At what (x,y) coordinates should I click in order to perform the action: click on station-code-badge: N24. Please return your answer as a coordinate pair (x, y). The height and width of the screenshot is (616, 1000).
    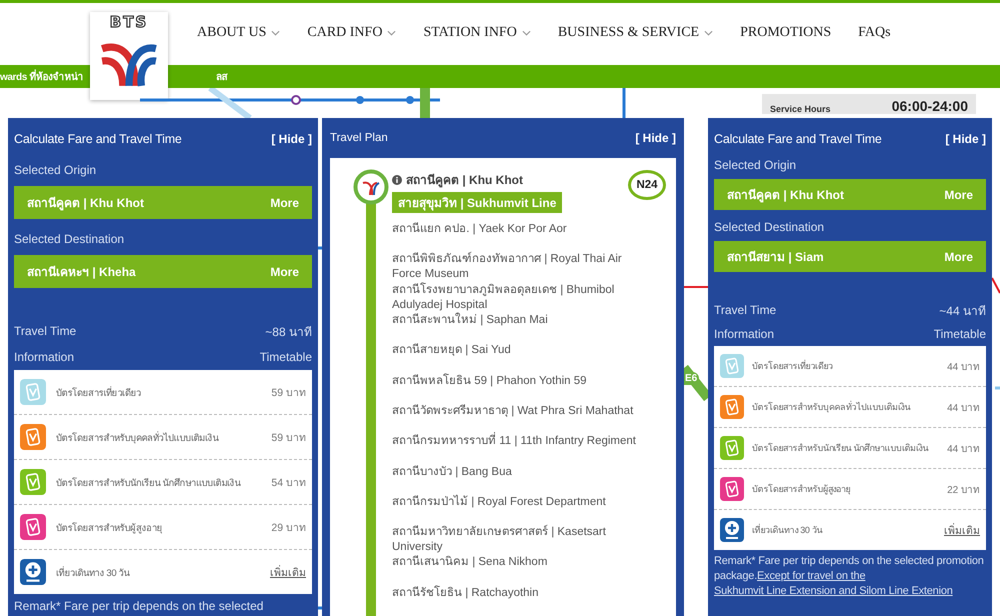
    Looking at the image, I should click on (647, 185).